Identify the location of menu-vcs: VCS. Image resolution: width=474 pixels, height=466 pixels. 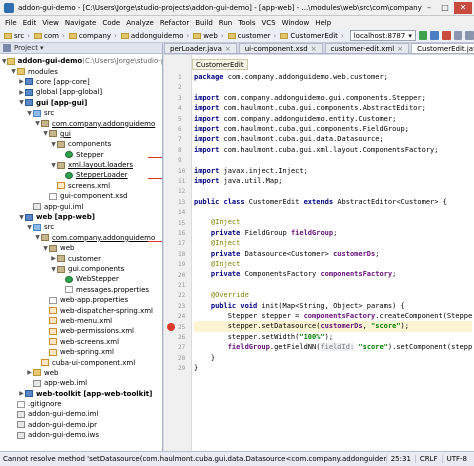
(268, 23).